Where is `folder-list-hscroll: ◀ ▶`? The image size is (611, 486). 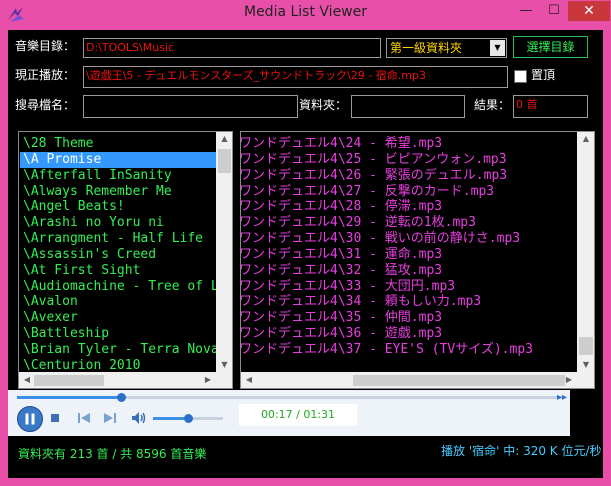 folder-list-hscroll: ◀ ▶ is located at coordinates (117, 380).